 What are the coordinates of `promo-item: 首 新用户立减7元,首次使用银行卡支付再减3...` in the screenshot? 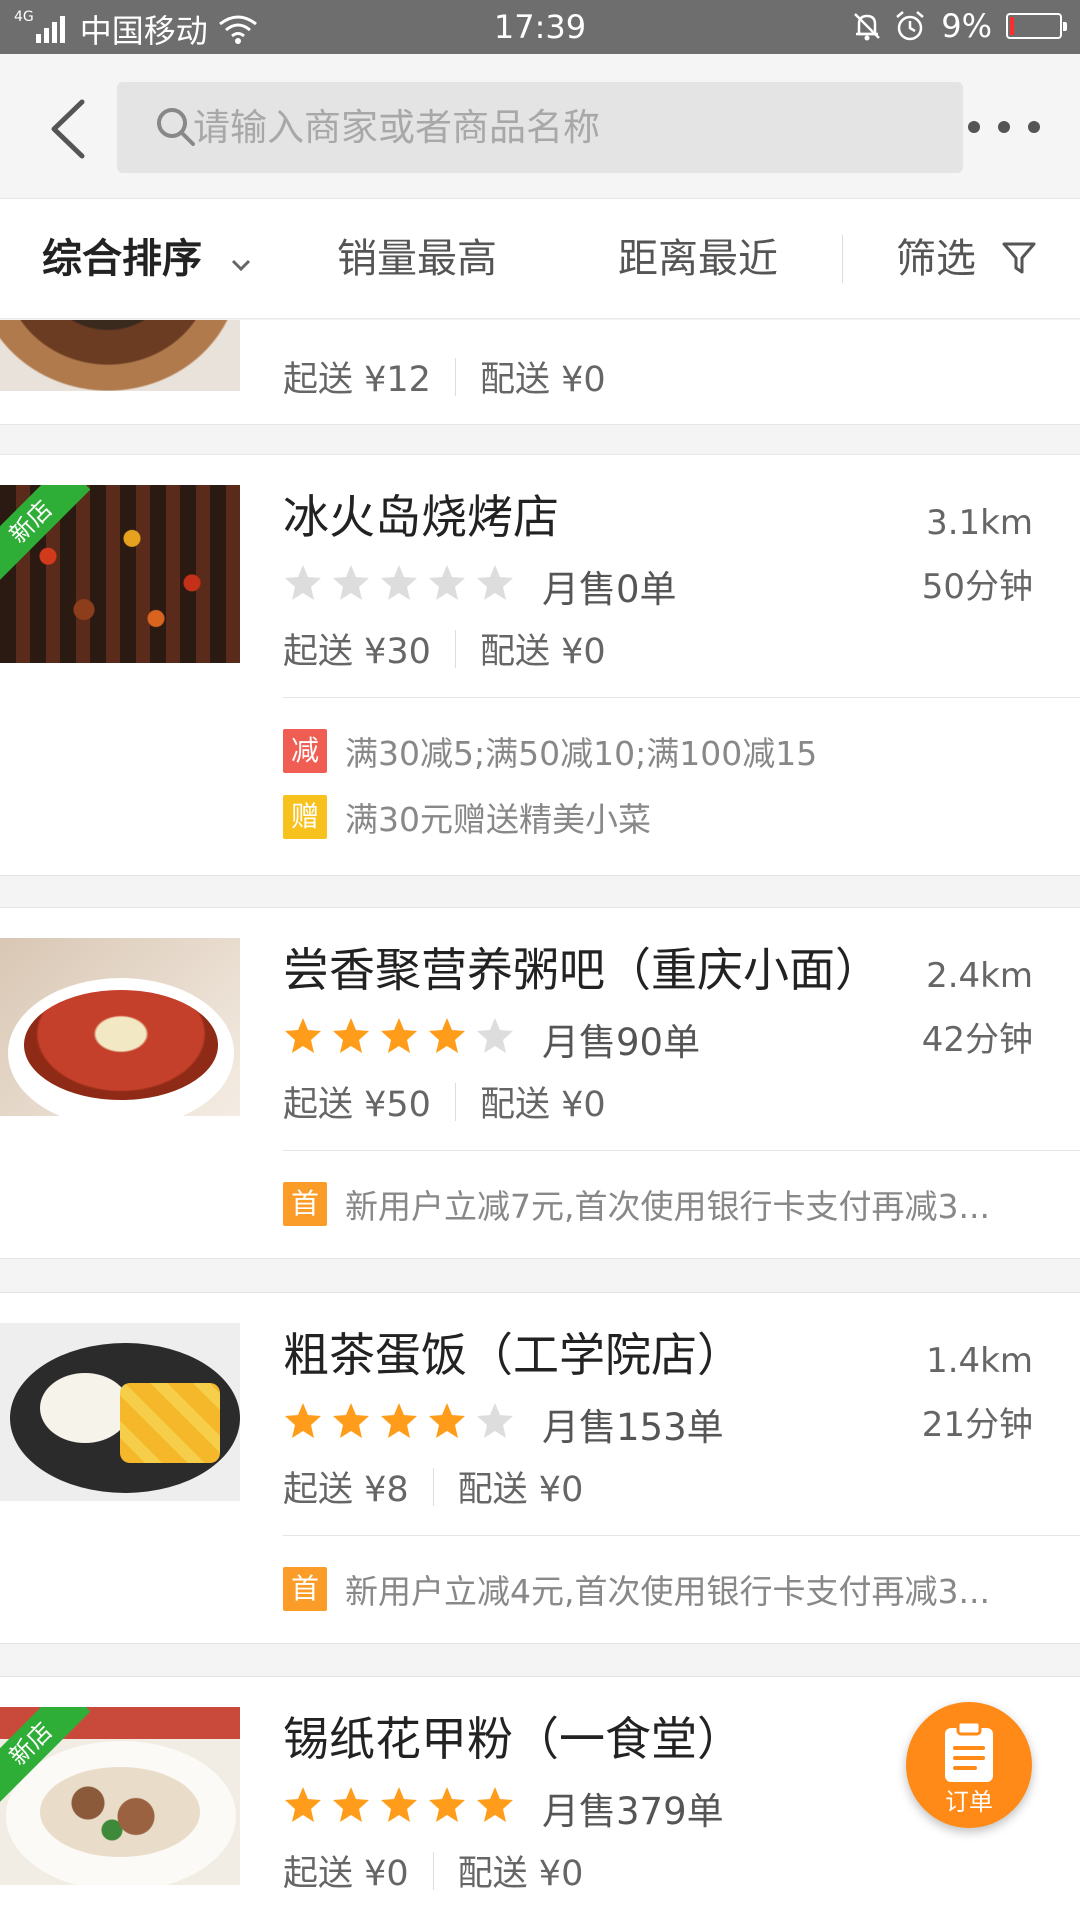 It's located at (636, 1204).